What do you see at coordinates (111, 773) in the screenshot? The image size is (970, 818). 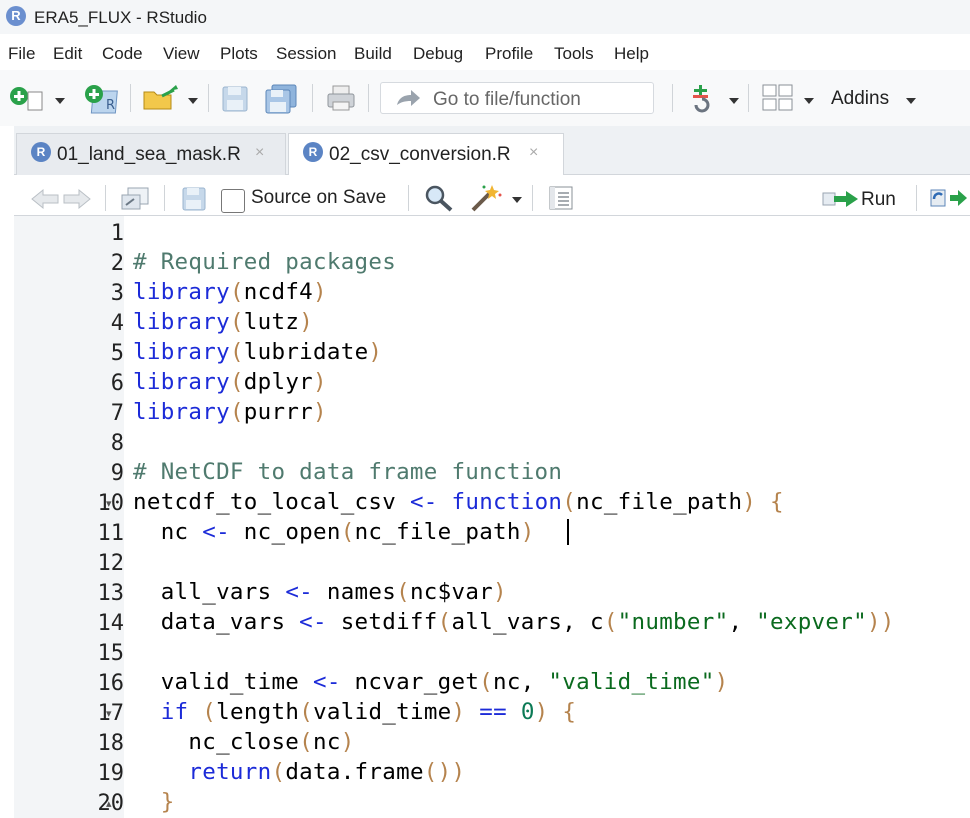 I see `line-number: 19` at bounding box center [111, 773].